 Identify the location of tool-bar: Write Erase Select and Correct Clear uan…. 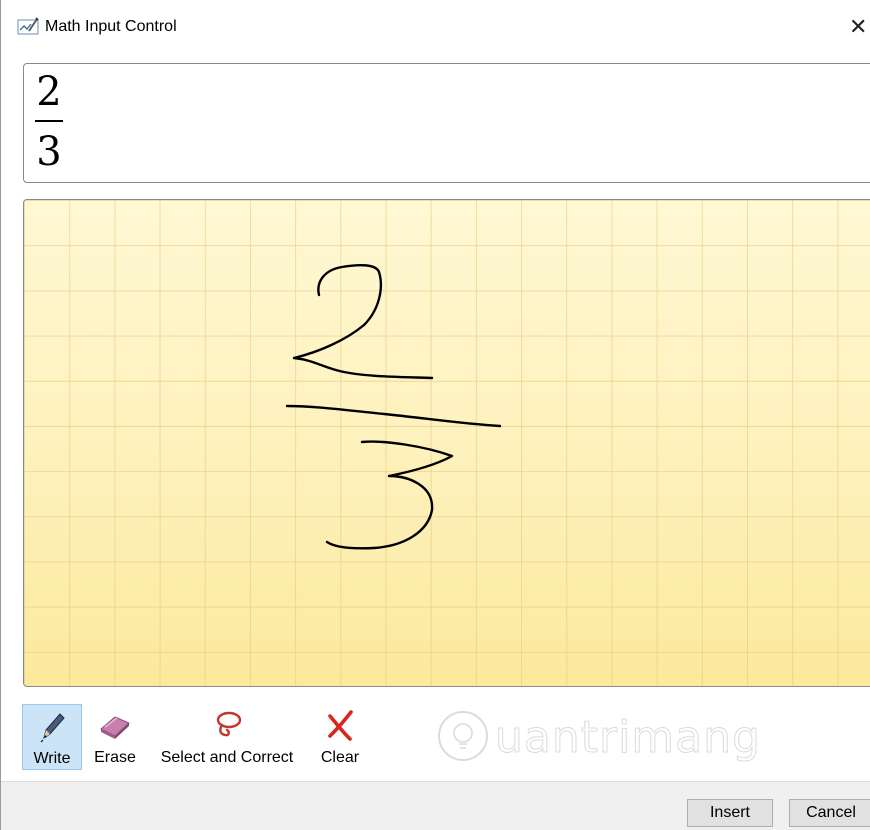
(435, 740).